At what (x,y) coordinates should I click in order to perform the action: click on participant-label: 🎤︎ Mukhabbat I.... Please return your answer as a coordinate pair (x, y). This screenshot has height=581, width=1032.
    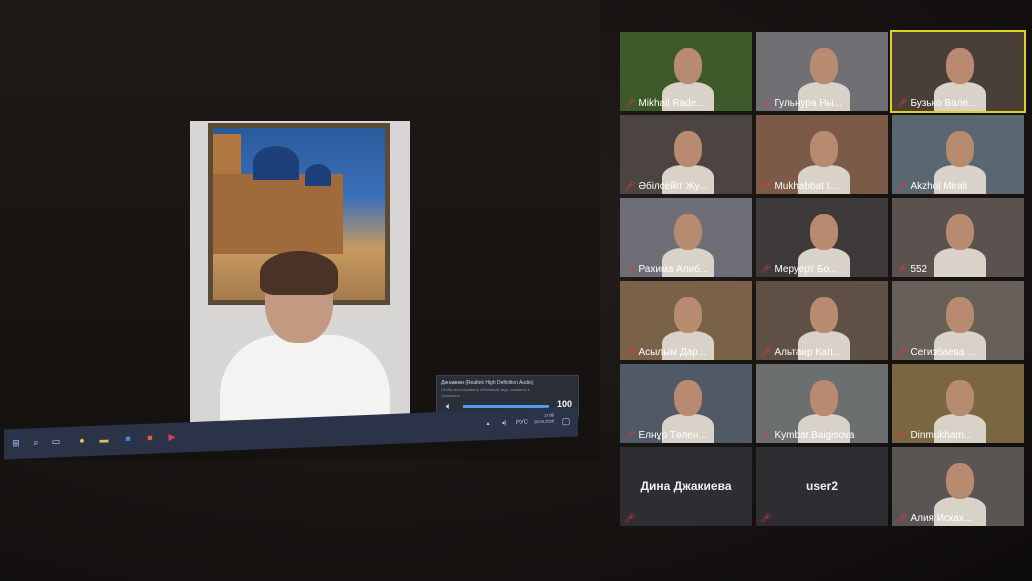
    Looking at the image, I should click on (799, 186).